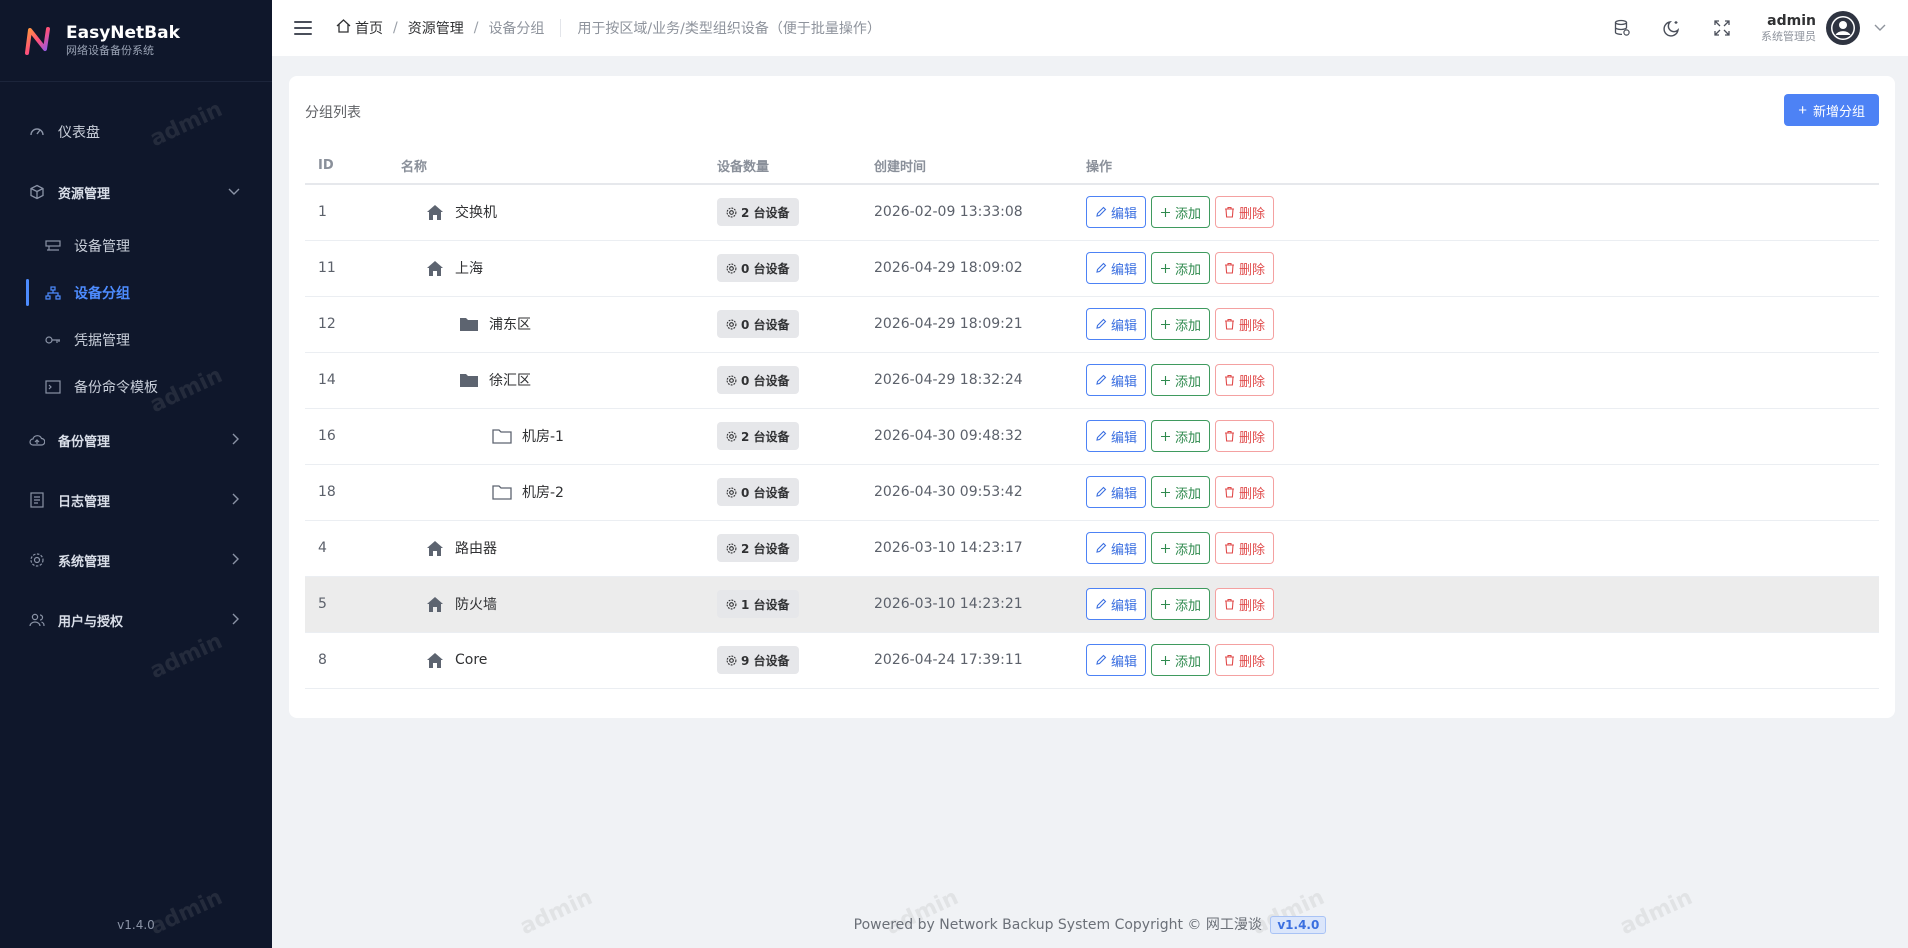 The width and height of the screenshot is (1908, 948). What do you see at coordinates (346, 604) in the screenshot?
I see `row-id: 5` at bounding box center [346, 604].